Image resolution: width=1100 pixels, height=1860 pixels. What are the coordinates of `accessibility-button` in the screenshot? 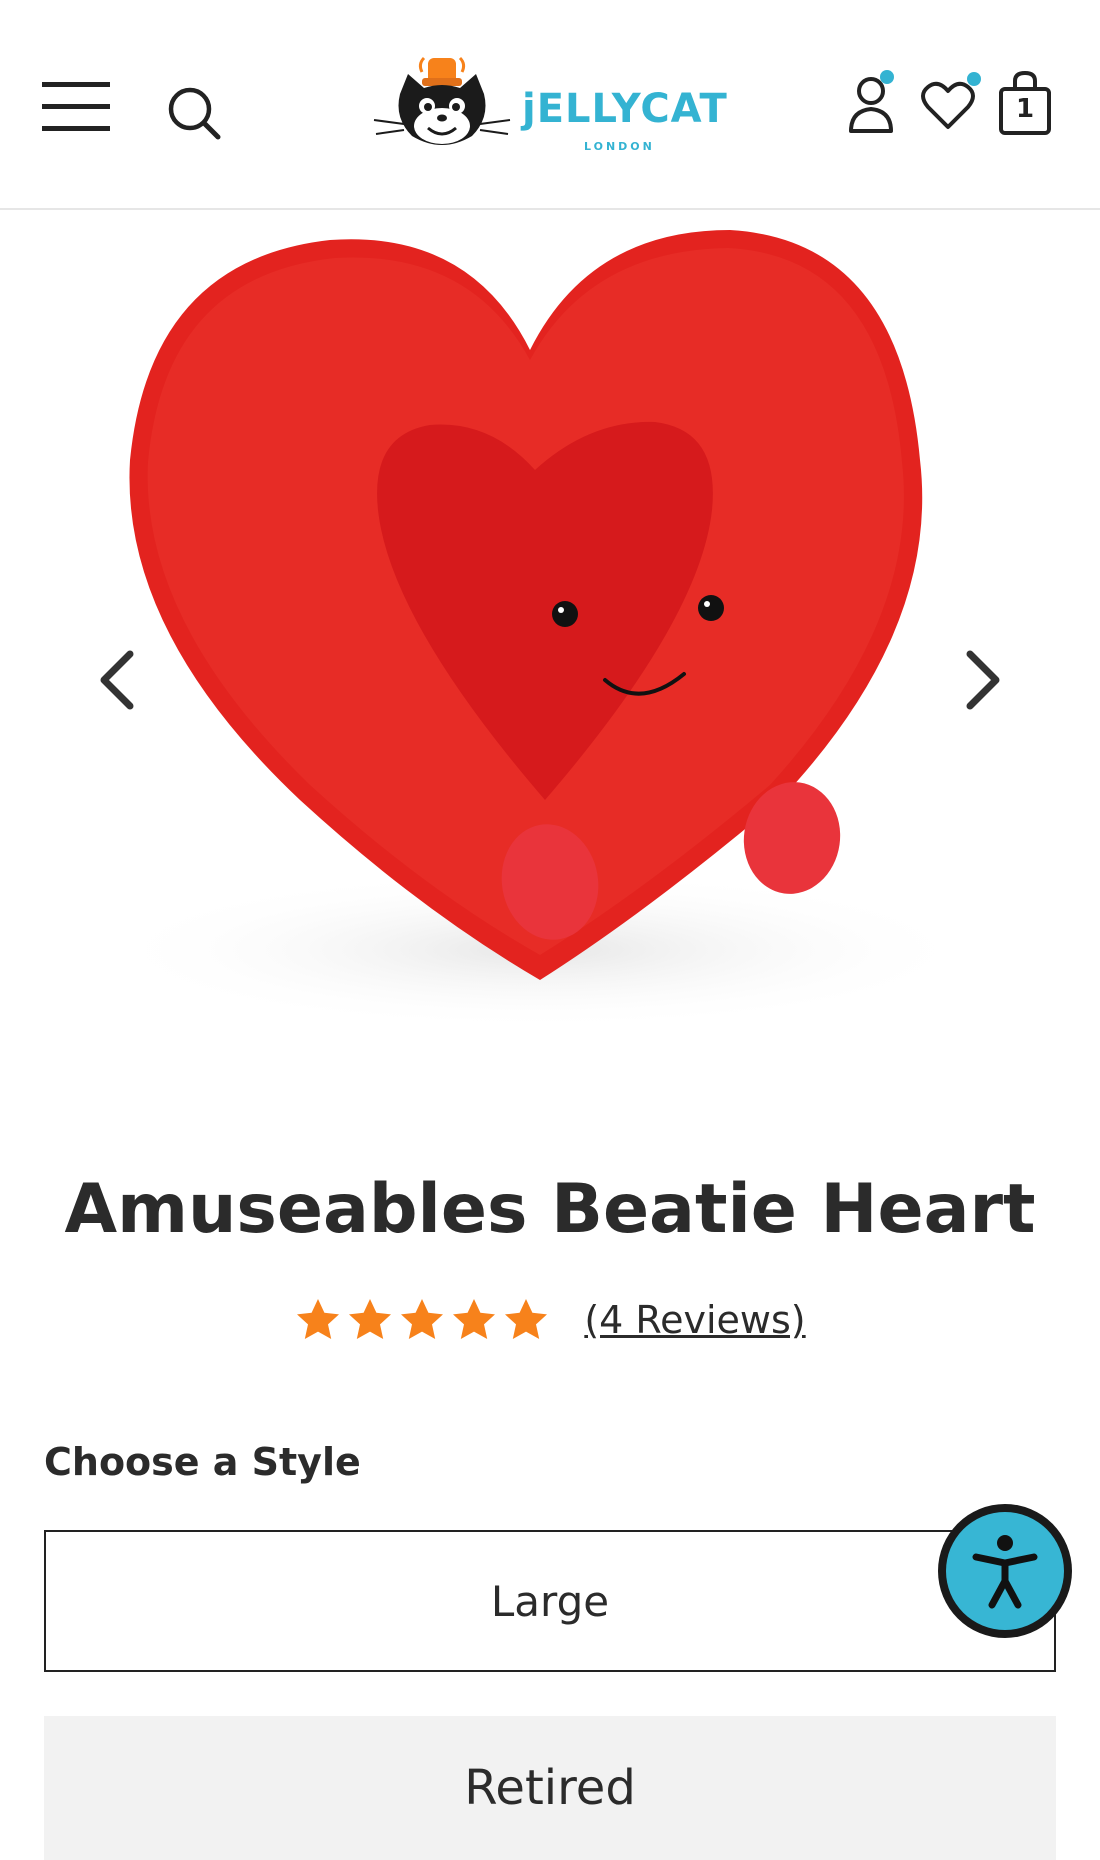 It's located at (1005, 1571).